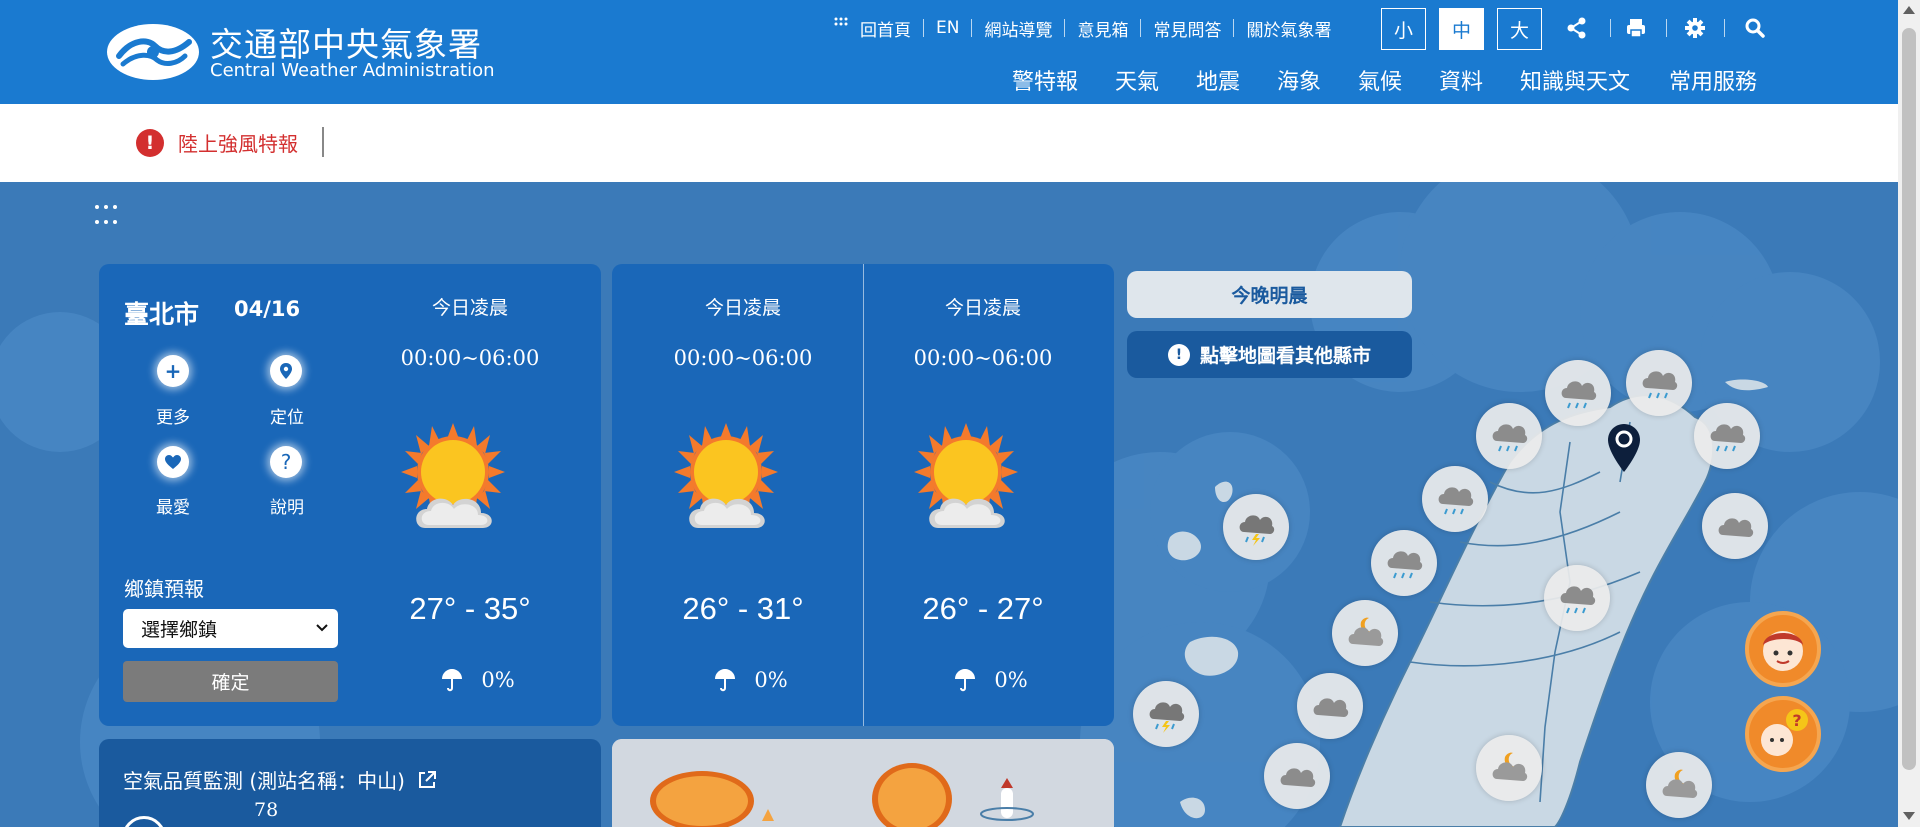 This screenshot has width=1920, height=827. I want to click on locate-label: 定位, so click(287, 418).